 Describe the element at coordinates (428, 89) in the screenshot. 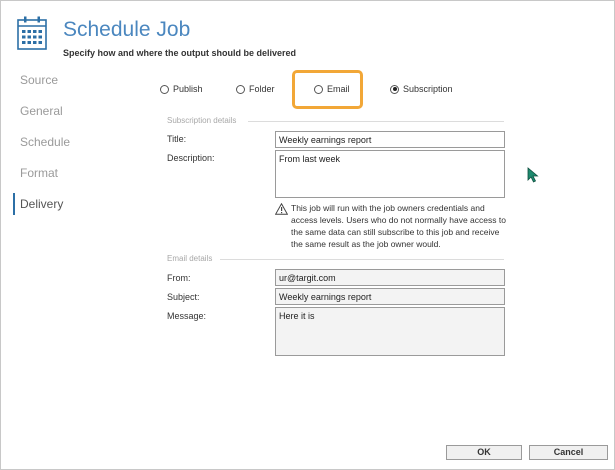

I see `subscription-radio-label: Subscription` at that location.